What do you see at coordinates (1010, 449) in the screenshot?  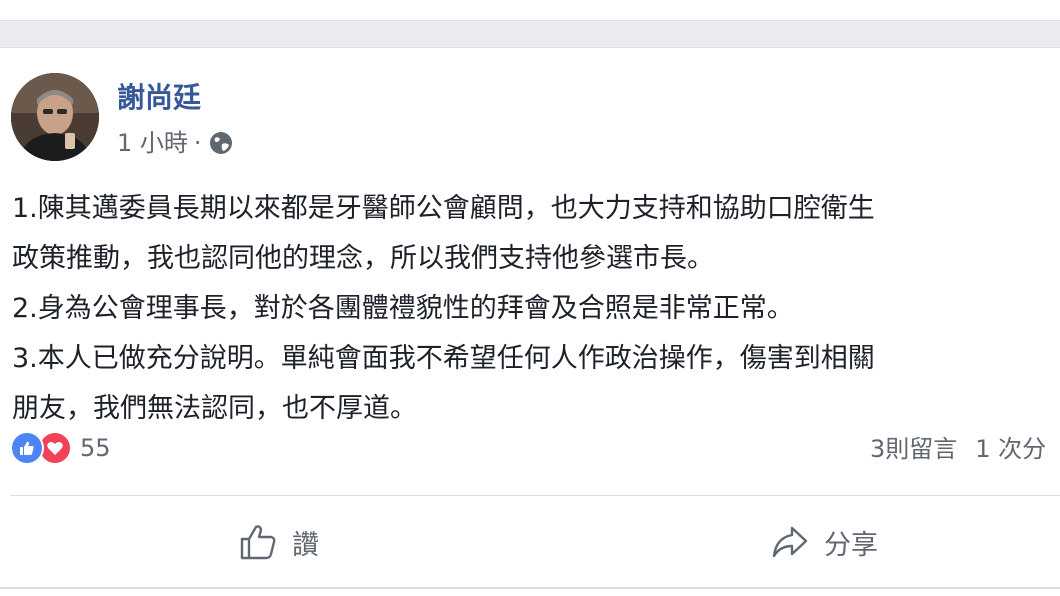 I see `share-count: 1 次分` at bounding box center [1010, 449].